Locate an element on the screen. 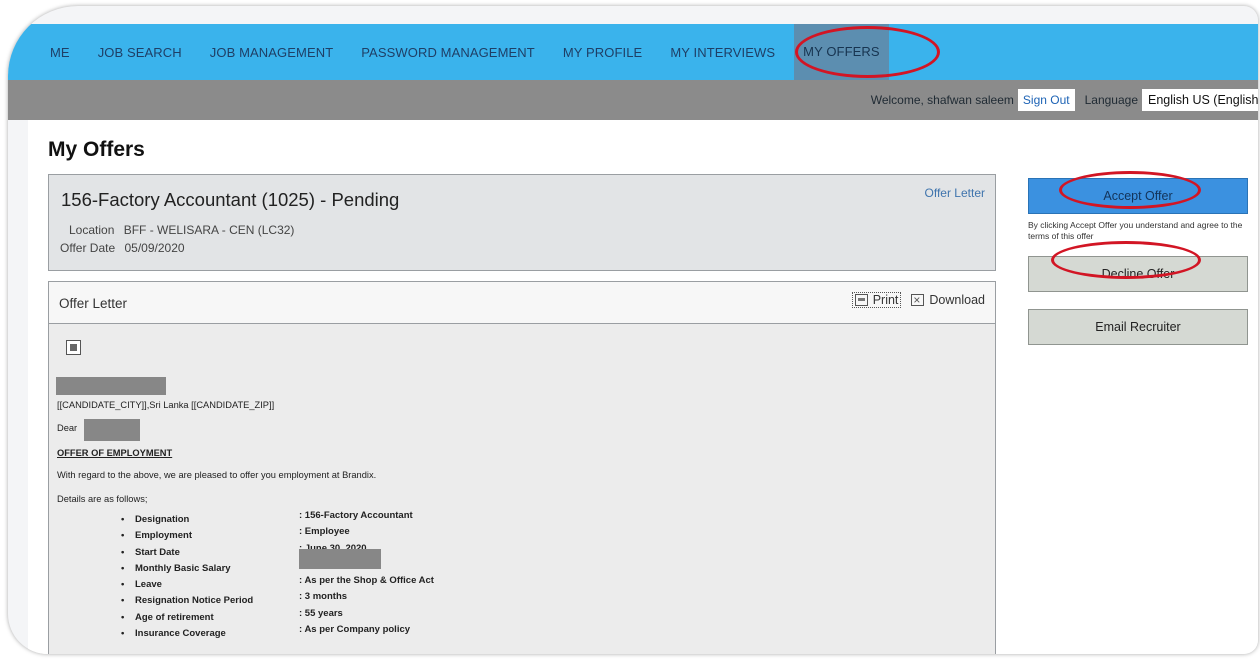 The image size is (1260, 659). redacted-salary is located at coordinates (340, 558).